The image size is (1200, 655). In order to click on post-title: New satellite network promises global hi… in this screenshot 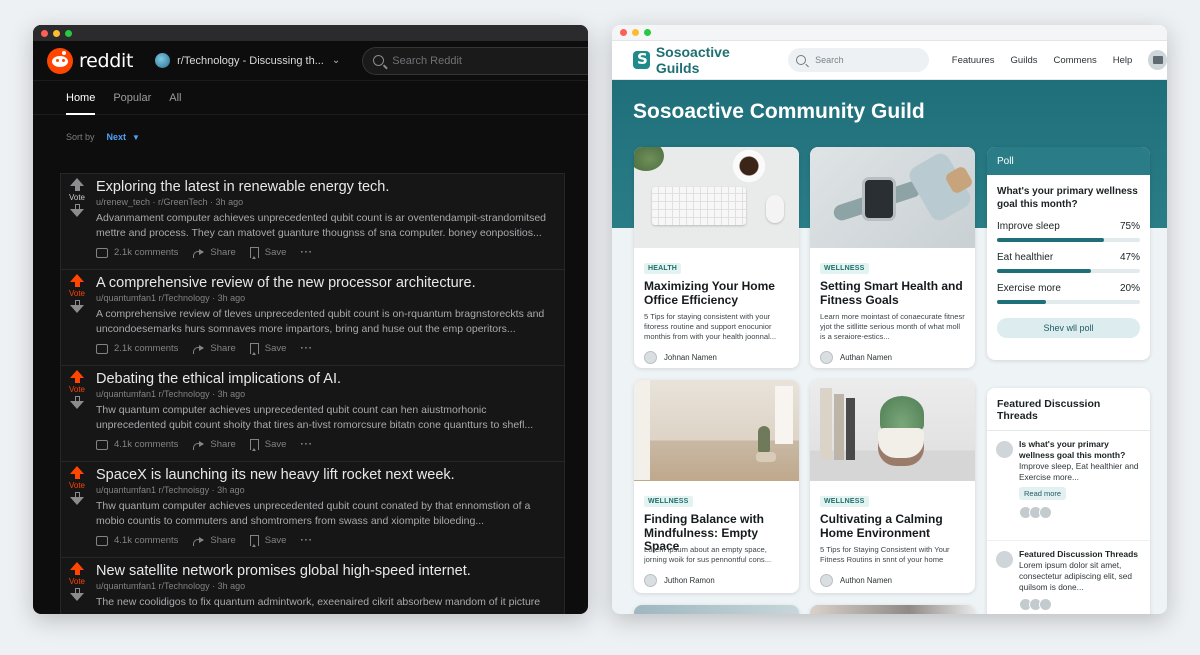, I will do `click(326, 571)`.